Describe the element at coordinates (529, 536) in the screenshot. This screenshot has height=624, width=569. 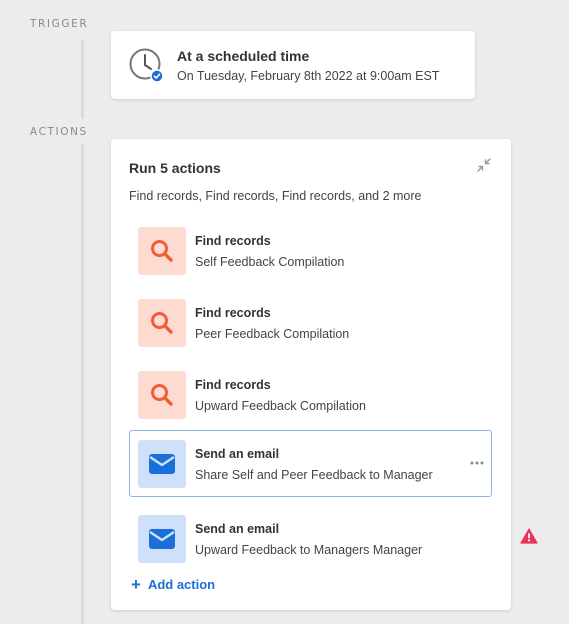
I see `warning-icon` at that location.